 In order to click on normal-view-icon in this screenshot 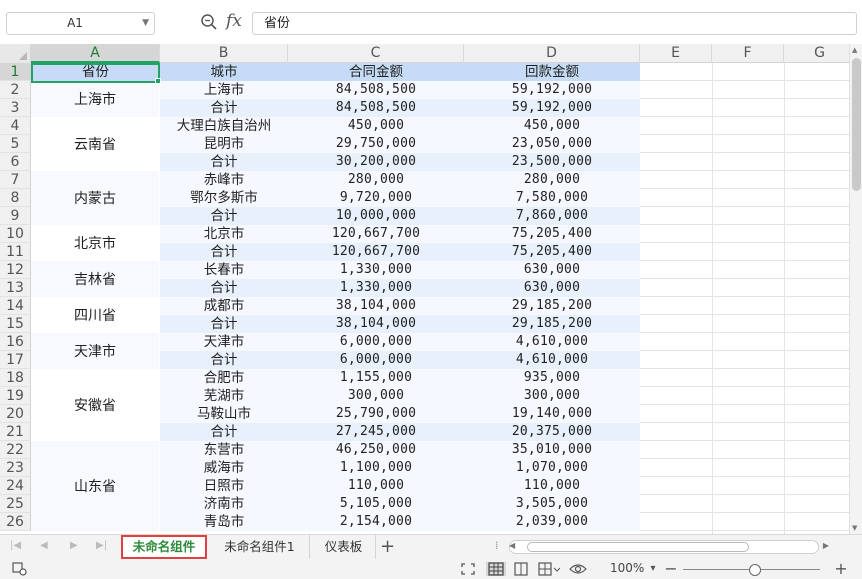, I will do `click(496, 569)`.